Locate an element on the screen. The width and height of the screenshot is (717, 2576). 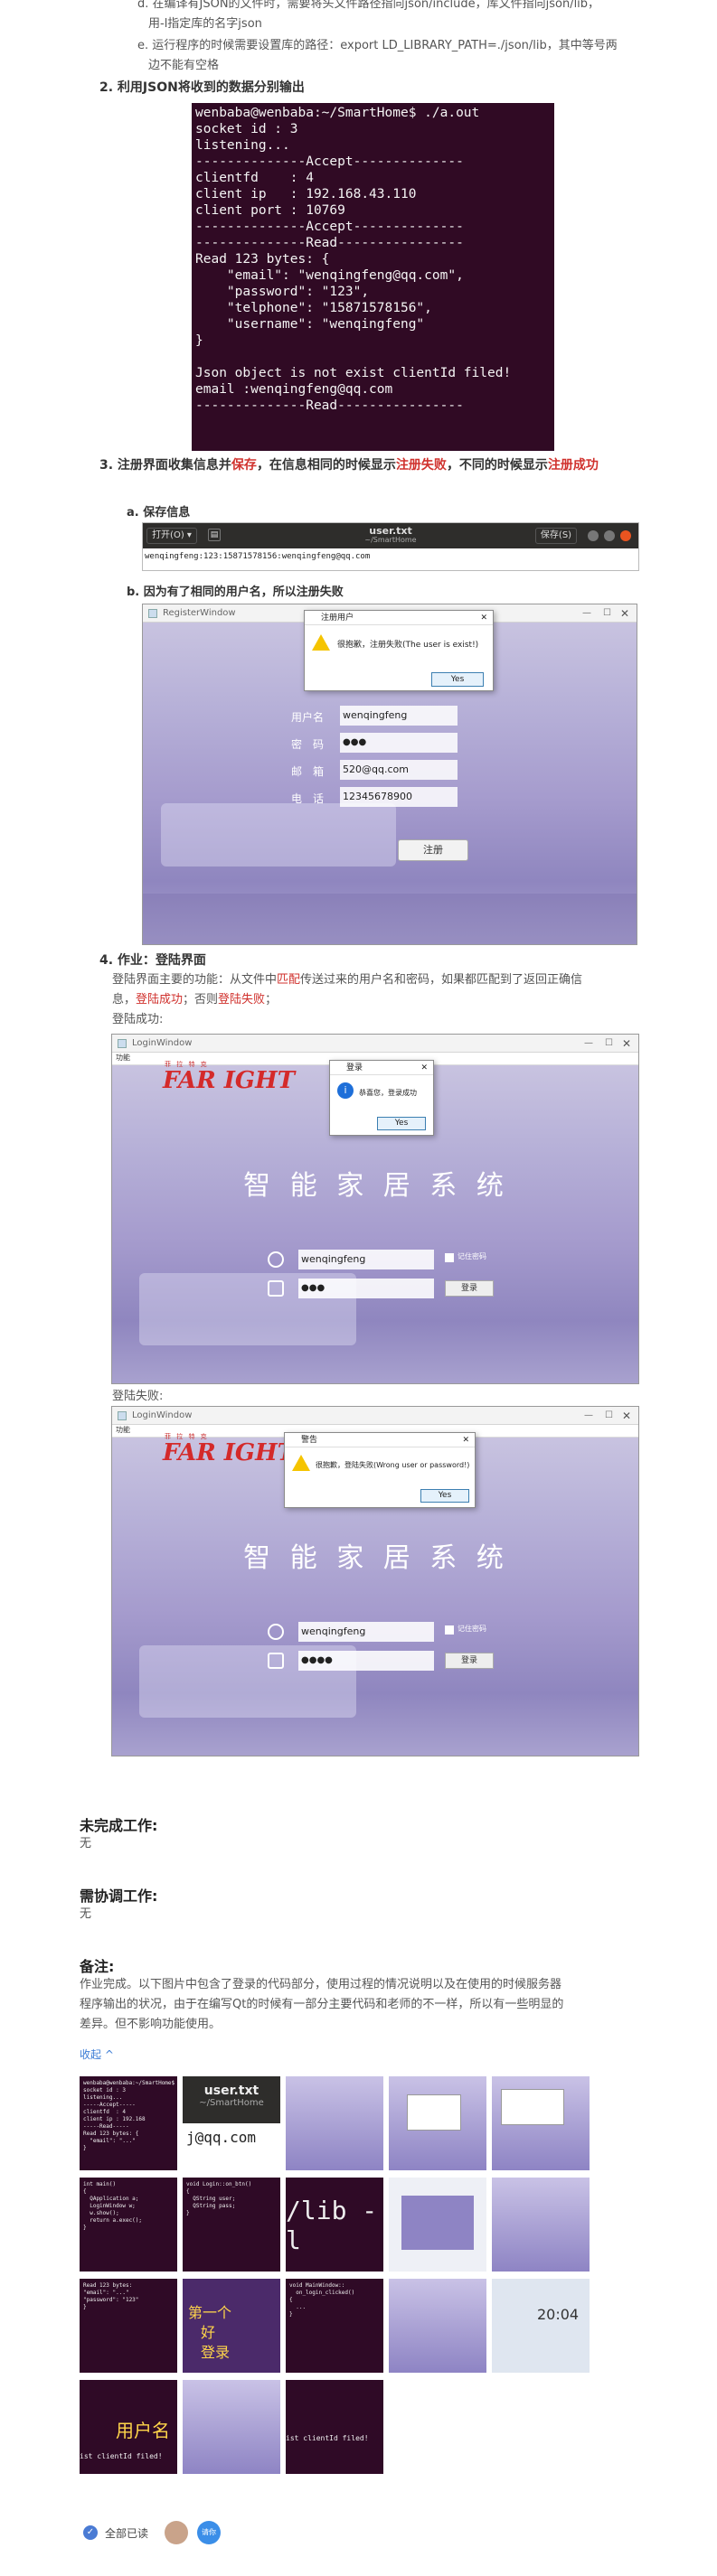
editor-header-bar: 打开(O) ▾ ▤ user.txt ~/SmartHome 保存(S) is located at coordinates (390, 535).